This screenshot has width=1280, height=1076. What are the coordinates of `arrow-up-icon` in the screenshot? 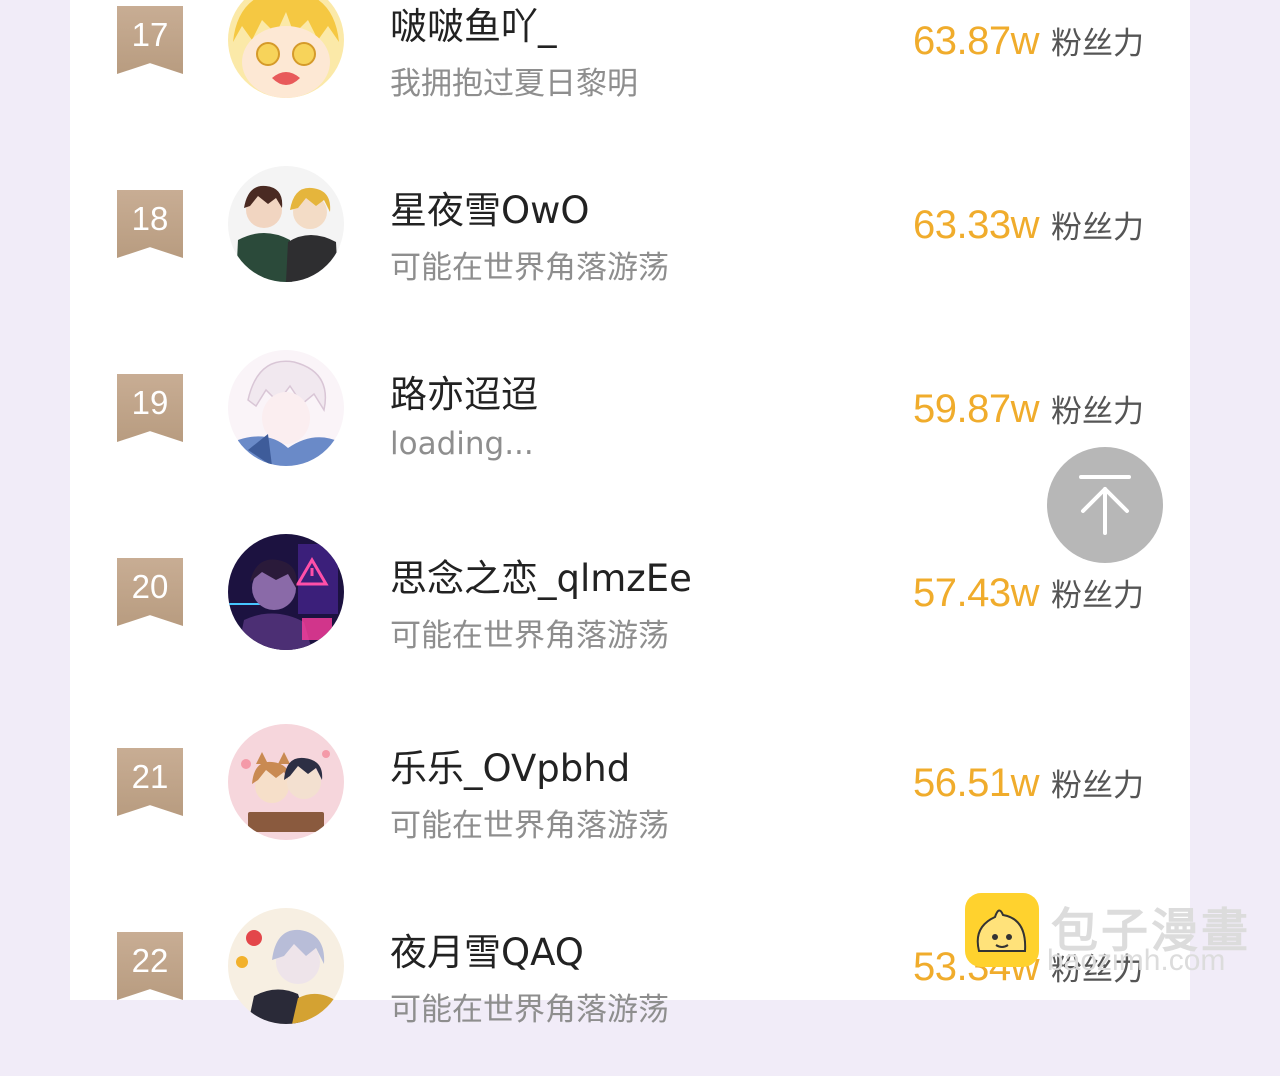 It's located at (1105, 505).